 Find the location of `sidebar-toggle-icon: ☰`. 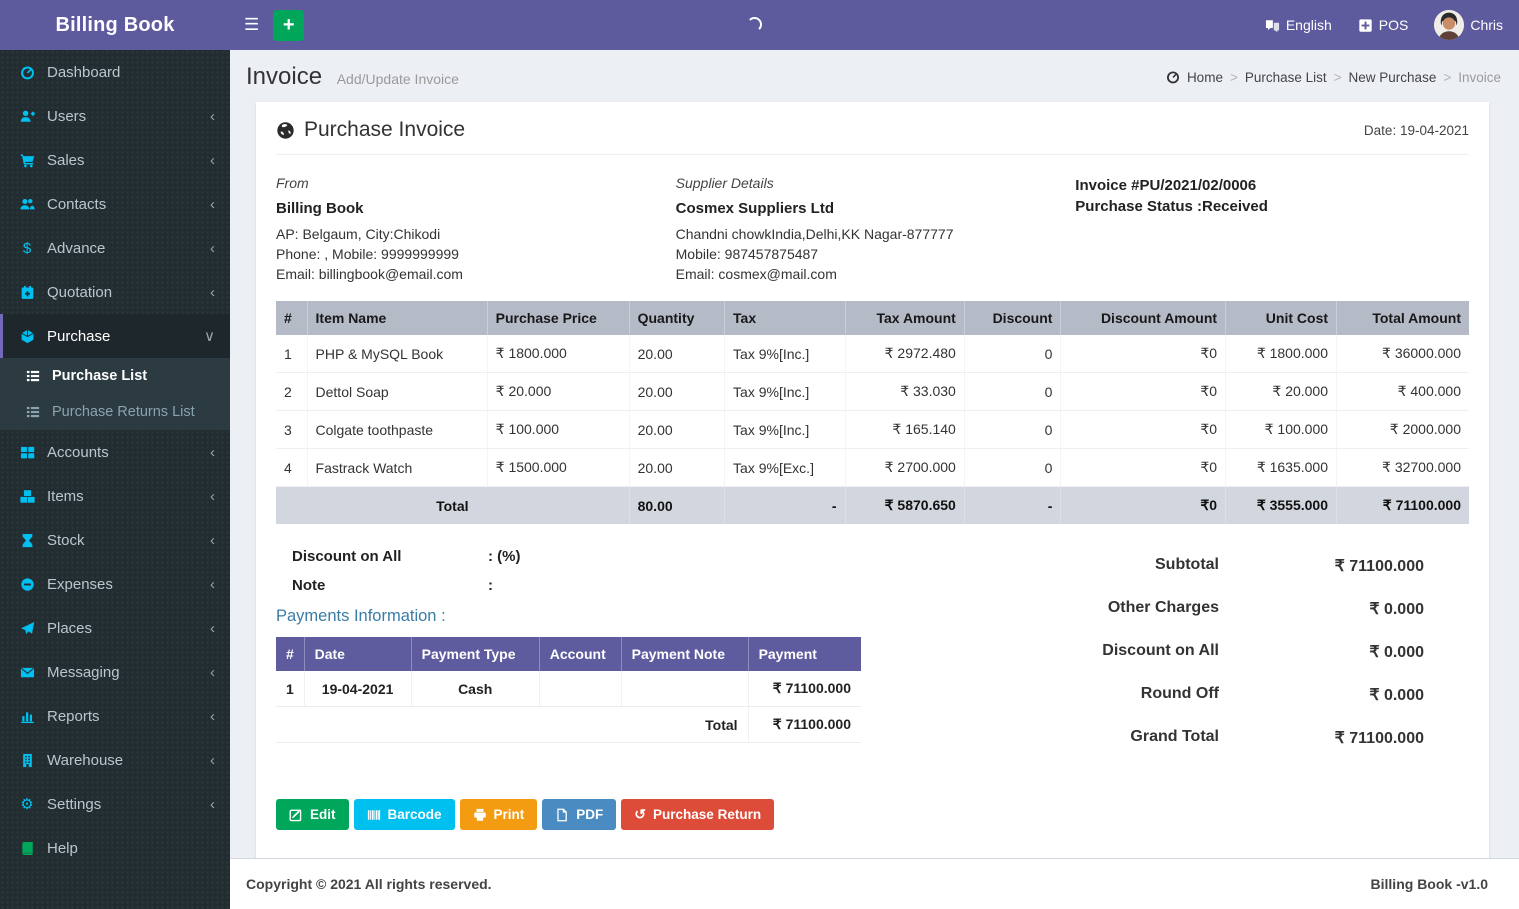

sidebar-toggle-icon: ☰ is located at coordinates (251, 25).